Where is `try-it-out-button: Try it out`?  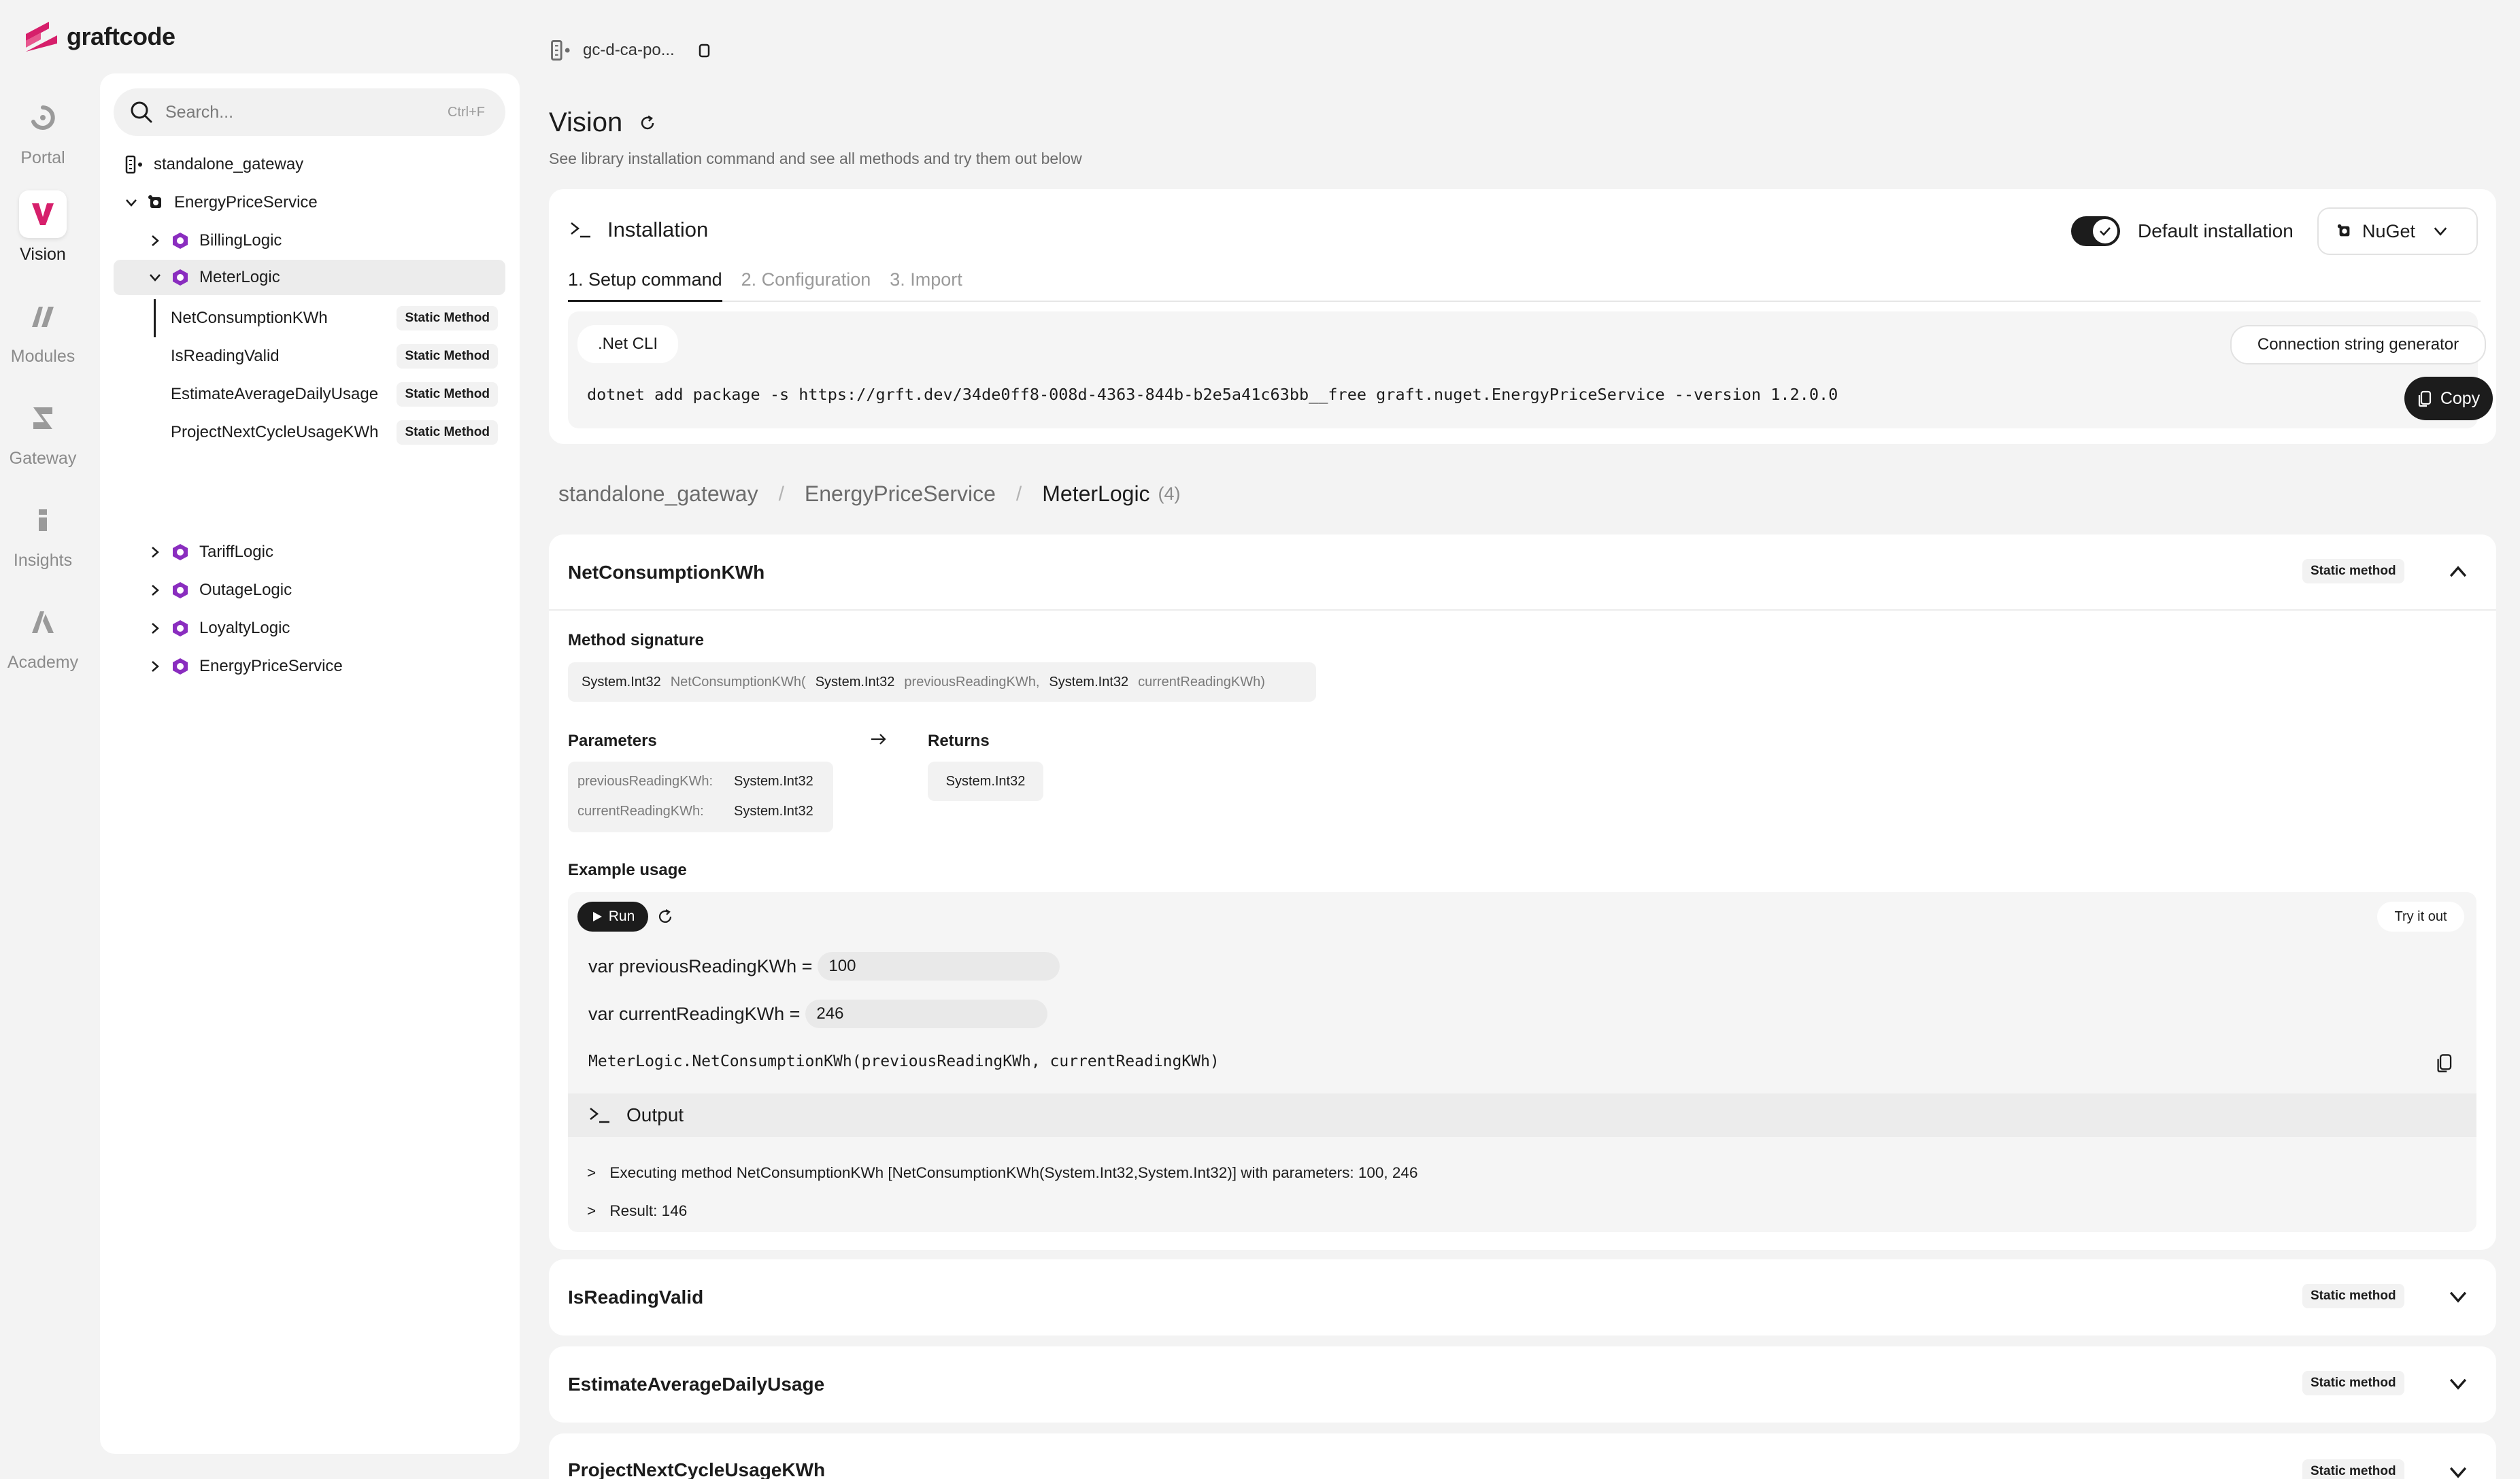 try-it-out-button: Try it out is located at coordinates (2420, 917).